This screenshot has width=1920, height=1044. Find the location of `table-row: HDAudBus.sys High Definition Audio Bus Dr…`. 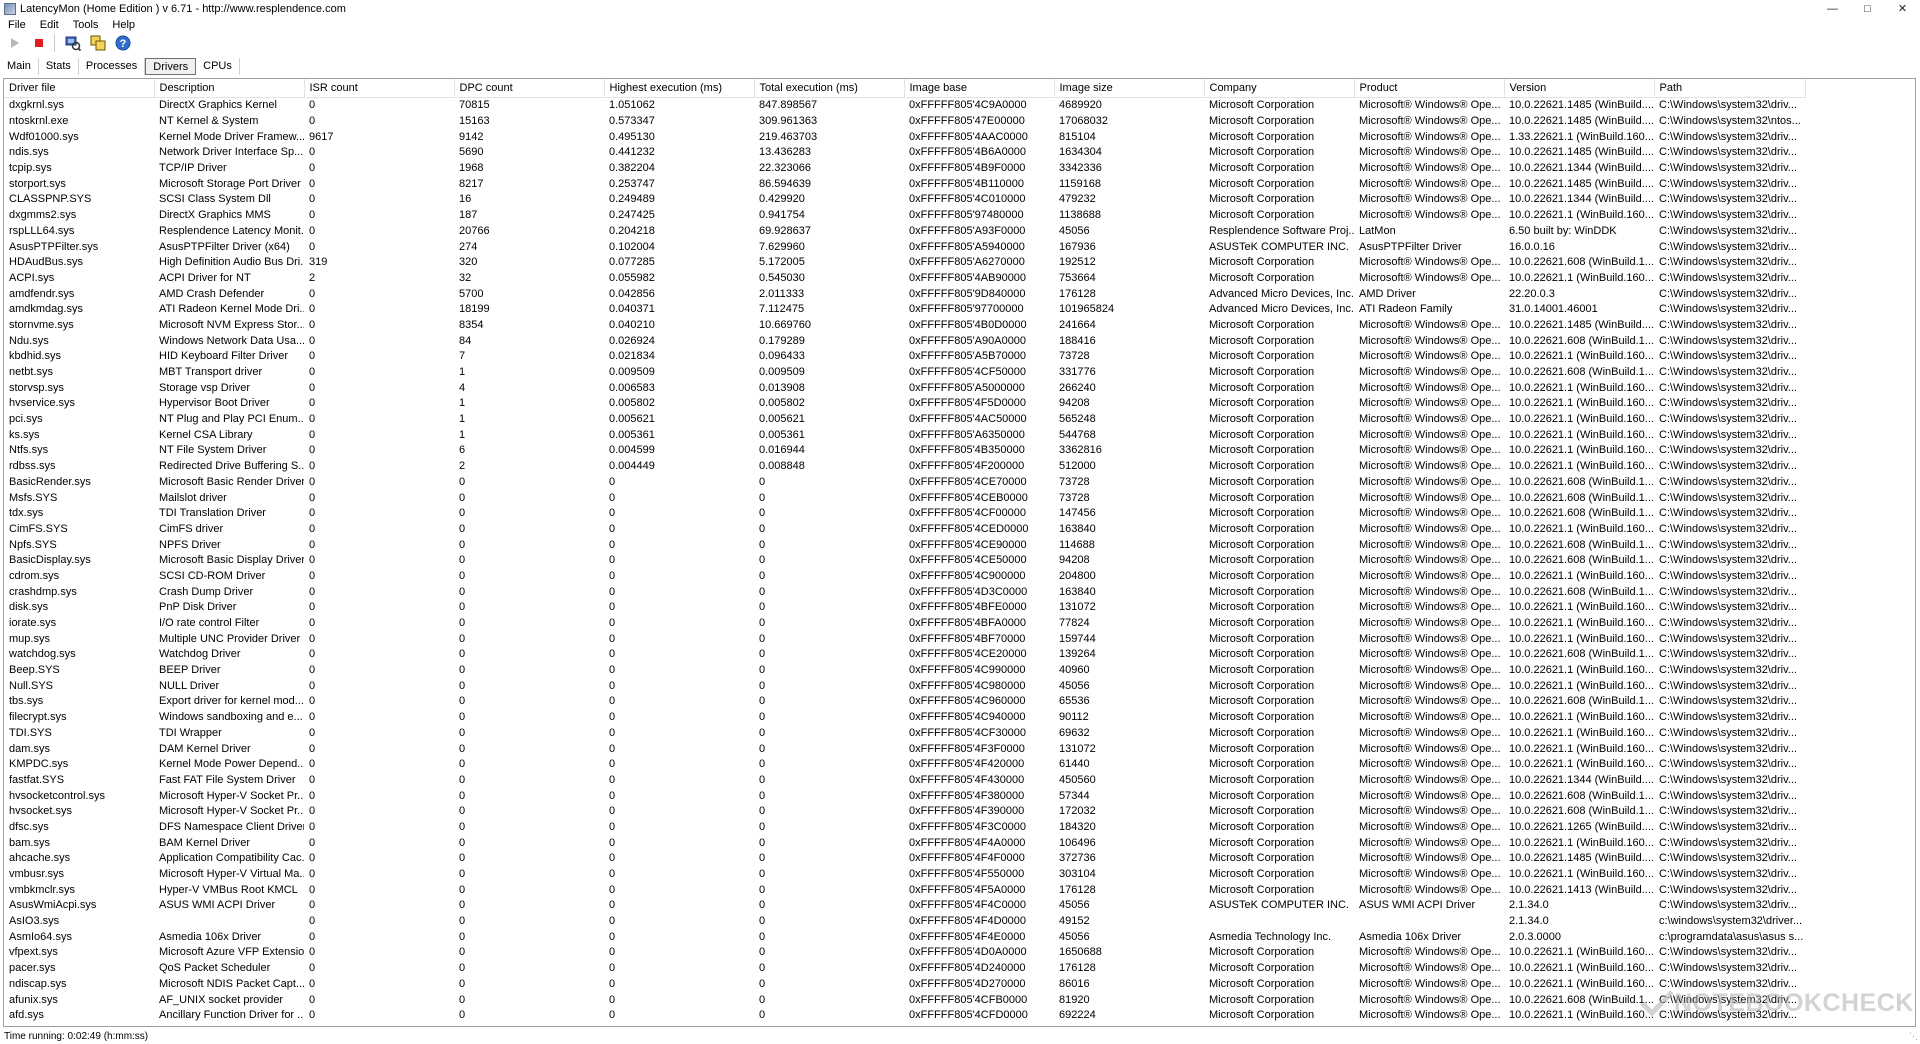

table-row: HDAudBus.sys High Definition Audio Bus Dr… is located at coordinates (904, 263).